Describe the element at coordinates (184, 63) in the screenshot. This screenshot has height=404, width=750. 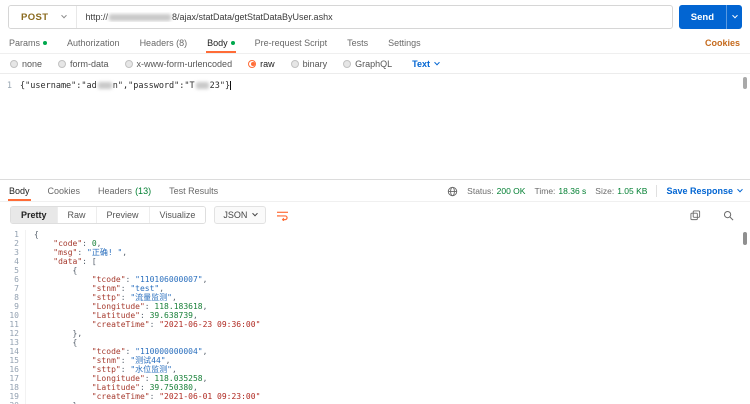
I see `mode-label: x-www-form-urlencoded` at that location.